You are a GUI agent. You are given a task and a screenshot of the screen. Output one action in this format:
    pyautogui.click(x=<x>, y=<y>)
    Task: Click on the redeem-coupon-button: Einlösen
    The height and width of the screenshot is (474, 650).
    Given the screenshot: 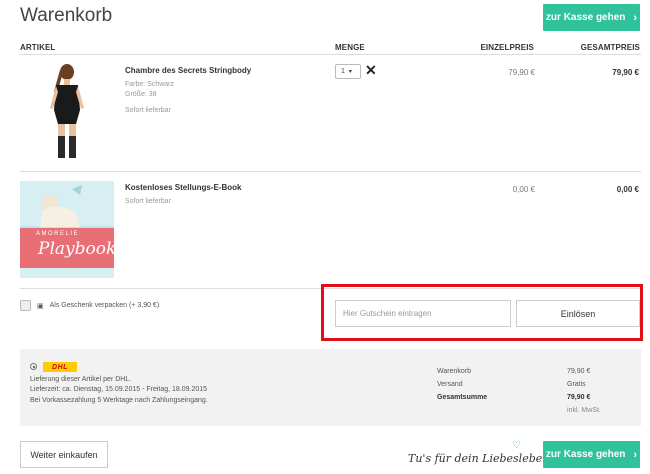 What is the action you would take?
    pyautogui.click(x=578, y=313)
    